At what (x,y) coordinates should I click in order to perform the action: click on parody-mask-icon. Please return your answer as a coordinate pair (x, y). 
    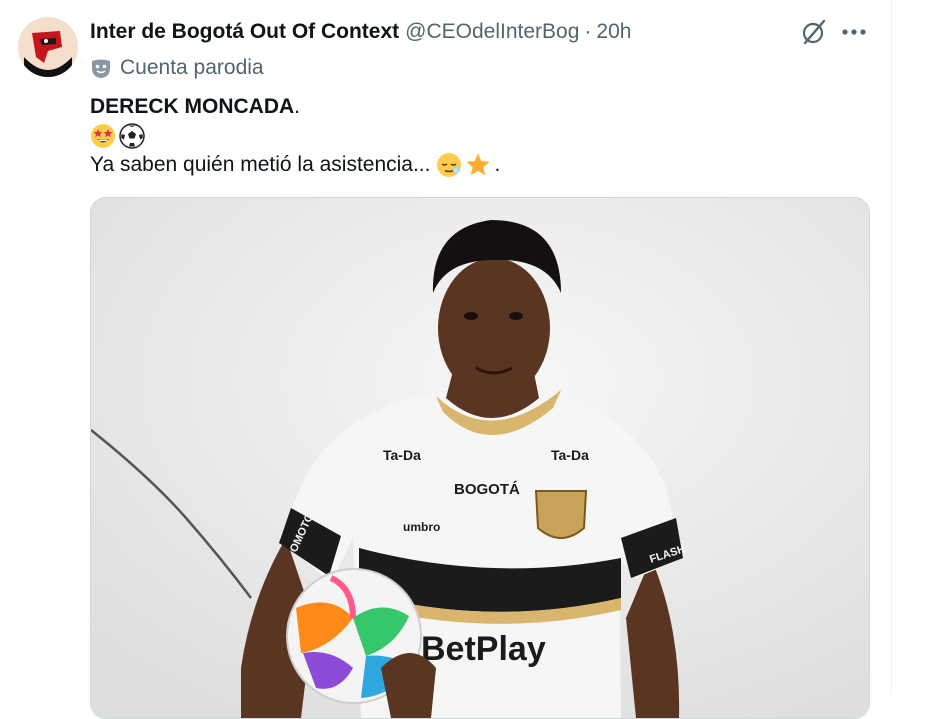
    Looking at the image, I should click on (101, 68).